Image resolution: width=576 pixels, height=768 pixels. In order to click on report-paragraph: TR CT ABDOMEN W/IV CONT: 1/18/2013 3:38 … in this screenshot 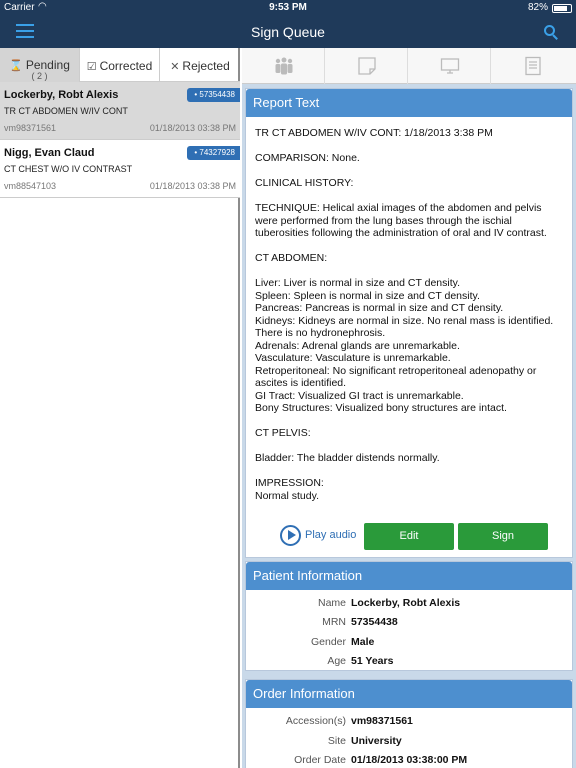, I will do `click(374, 133)`.